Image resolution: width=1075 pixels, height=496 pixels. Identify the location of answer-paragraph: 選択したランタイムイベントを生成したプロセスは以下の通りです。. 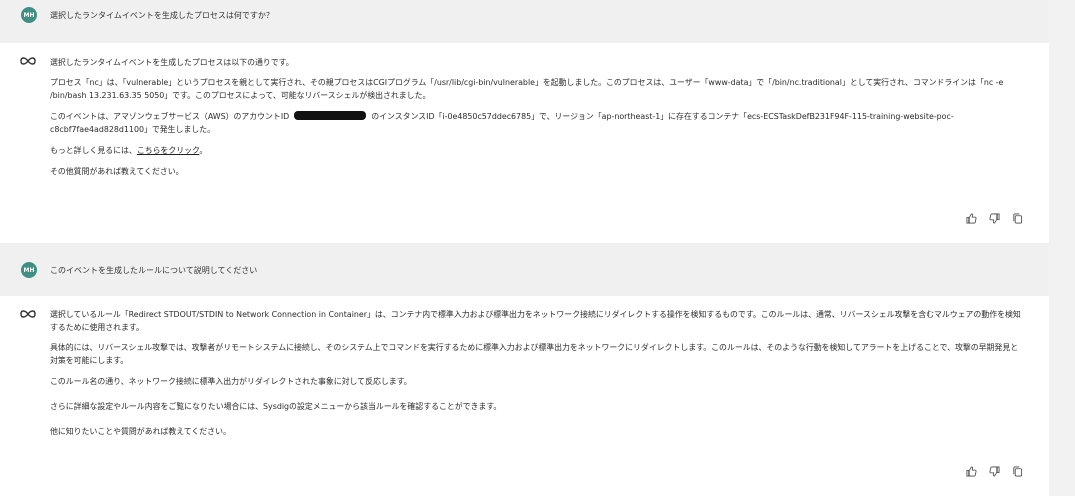
(172, 62).